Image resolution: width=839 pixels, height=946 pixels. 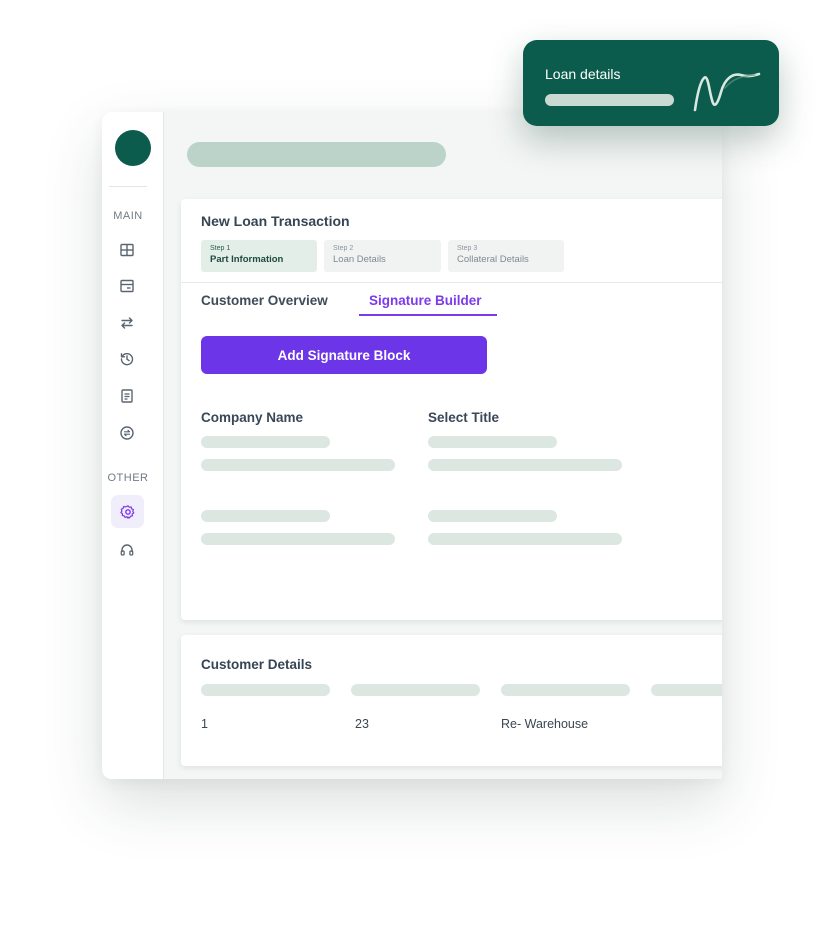 I want to click on signature-icon, so click(x=727, y=92).